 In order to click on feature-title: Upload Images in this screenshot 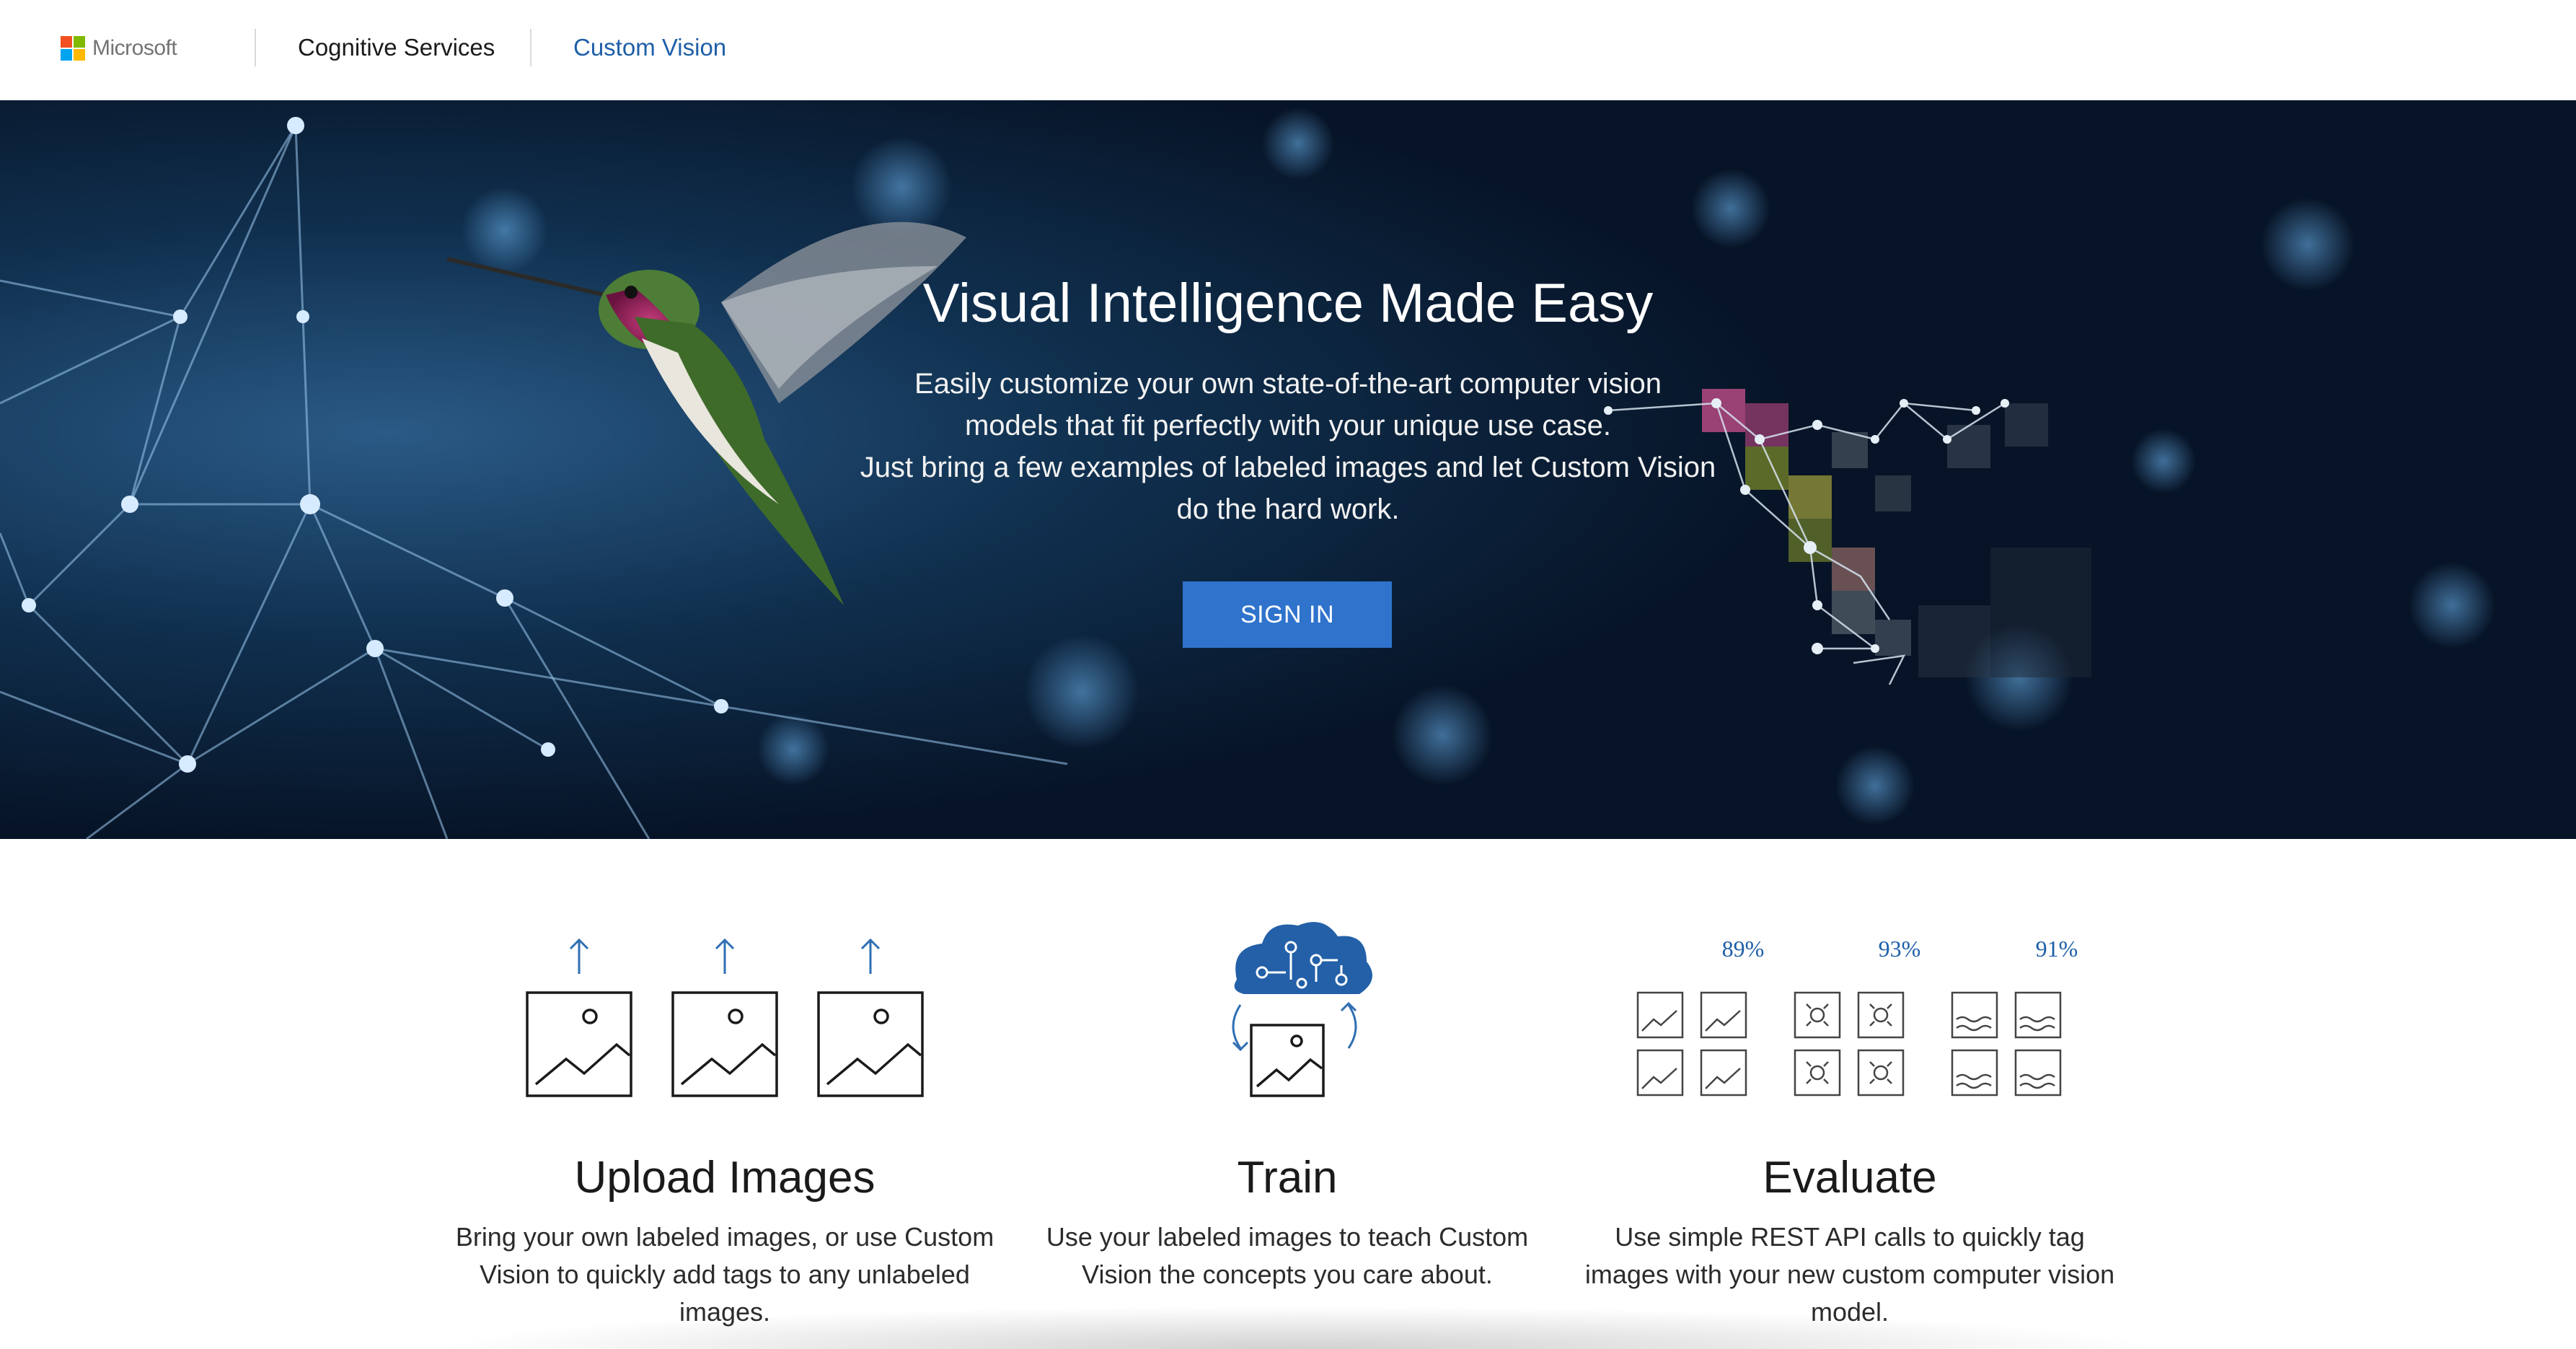, I will do `click(724, 1178)`.